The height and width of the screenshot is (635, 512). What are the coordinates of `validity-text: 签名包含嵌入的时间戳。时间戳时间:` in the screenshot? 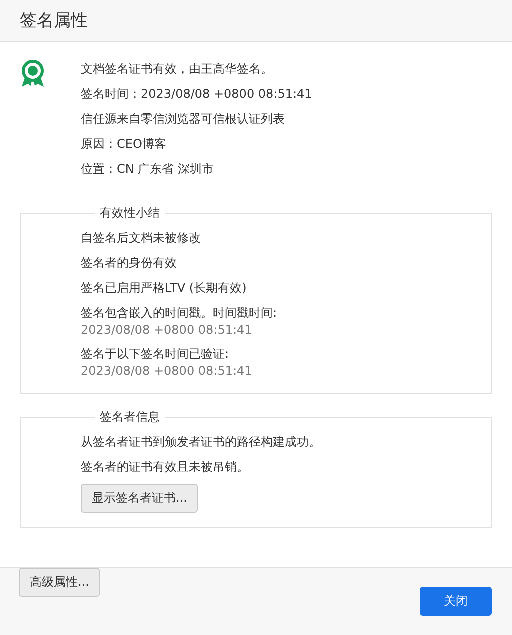 It's located at (179, 313).